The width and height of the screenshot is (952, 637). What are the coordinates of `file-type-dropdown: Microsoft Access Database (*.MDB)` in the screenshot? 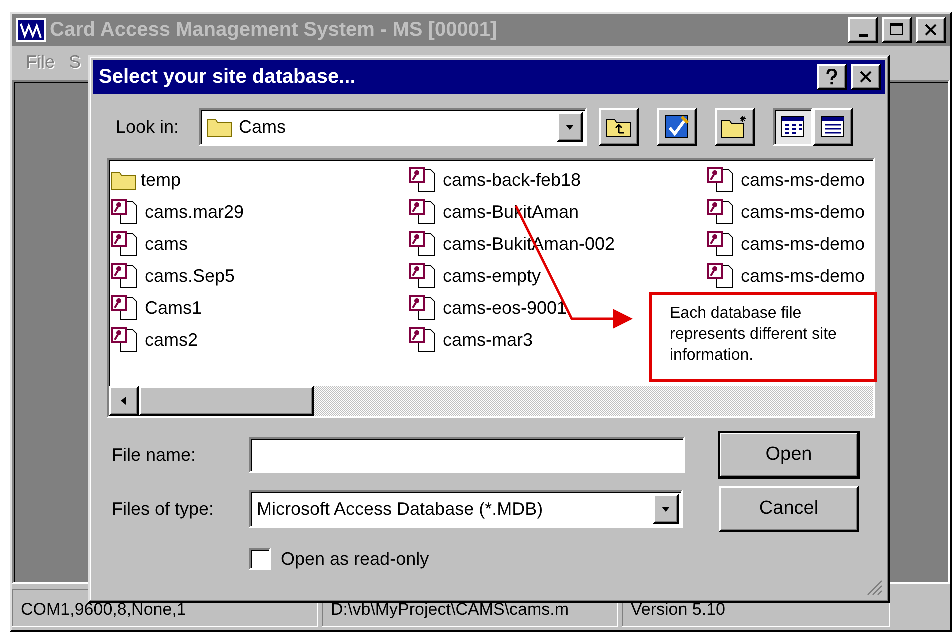 It's located at (466, 509).